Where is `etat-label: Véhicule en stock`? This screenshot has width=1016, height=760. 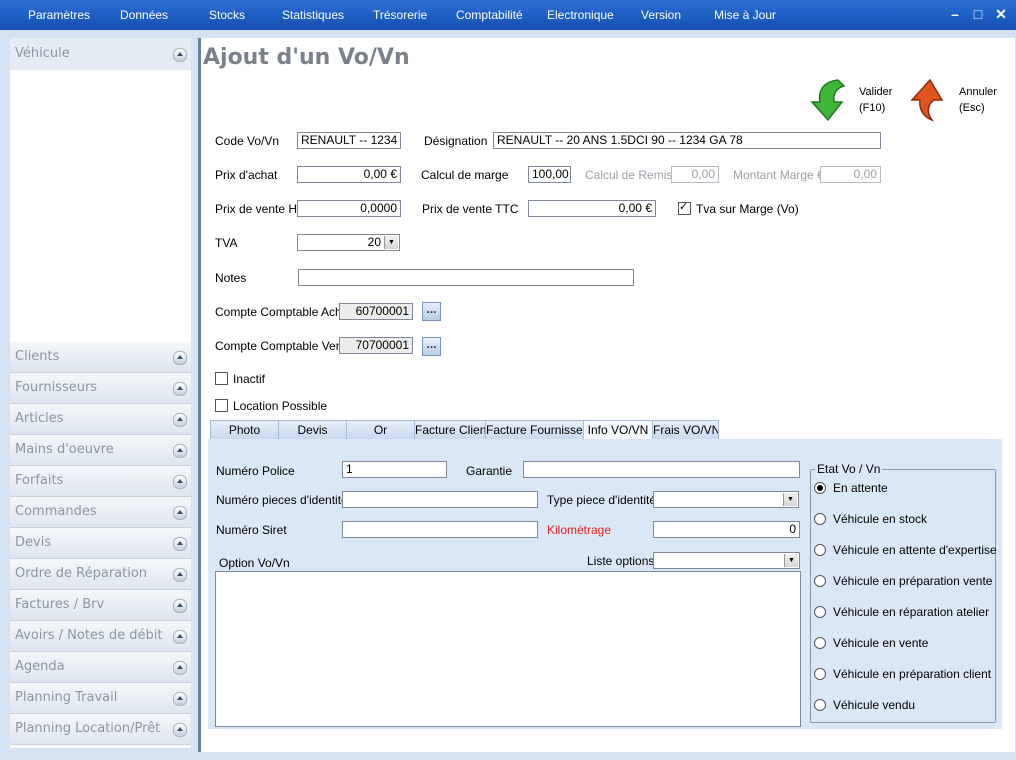 etat-label: Véhicule en stock is located at coordinates (880, 519).